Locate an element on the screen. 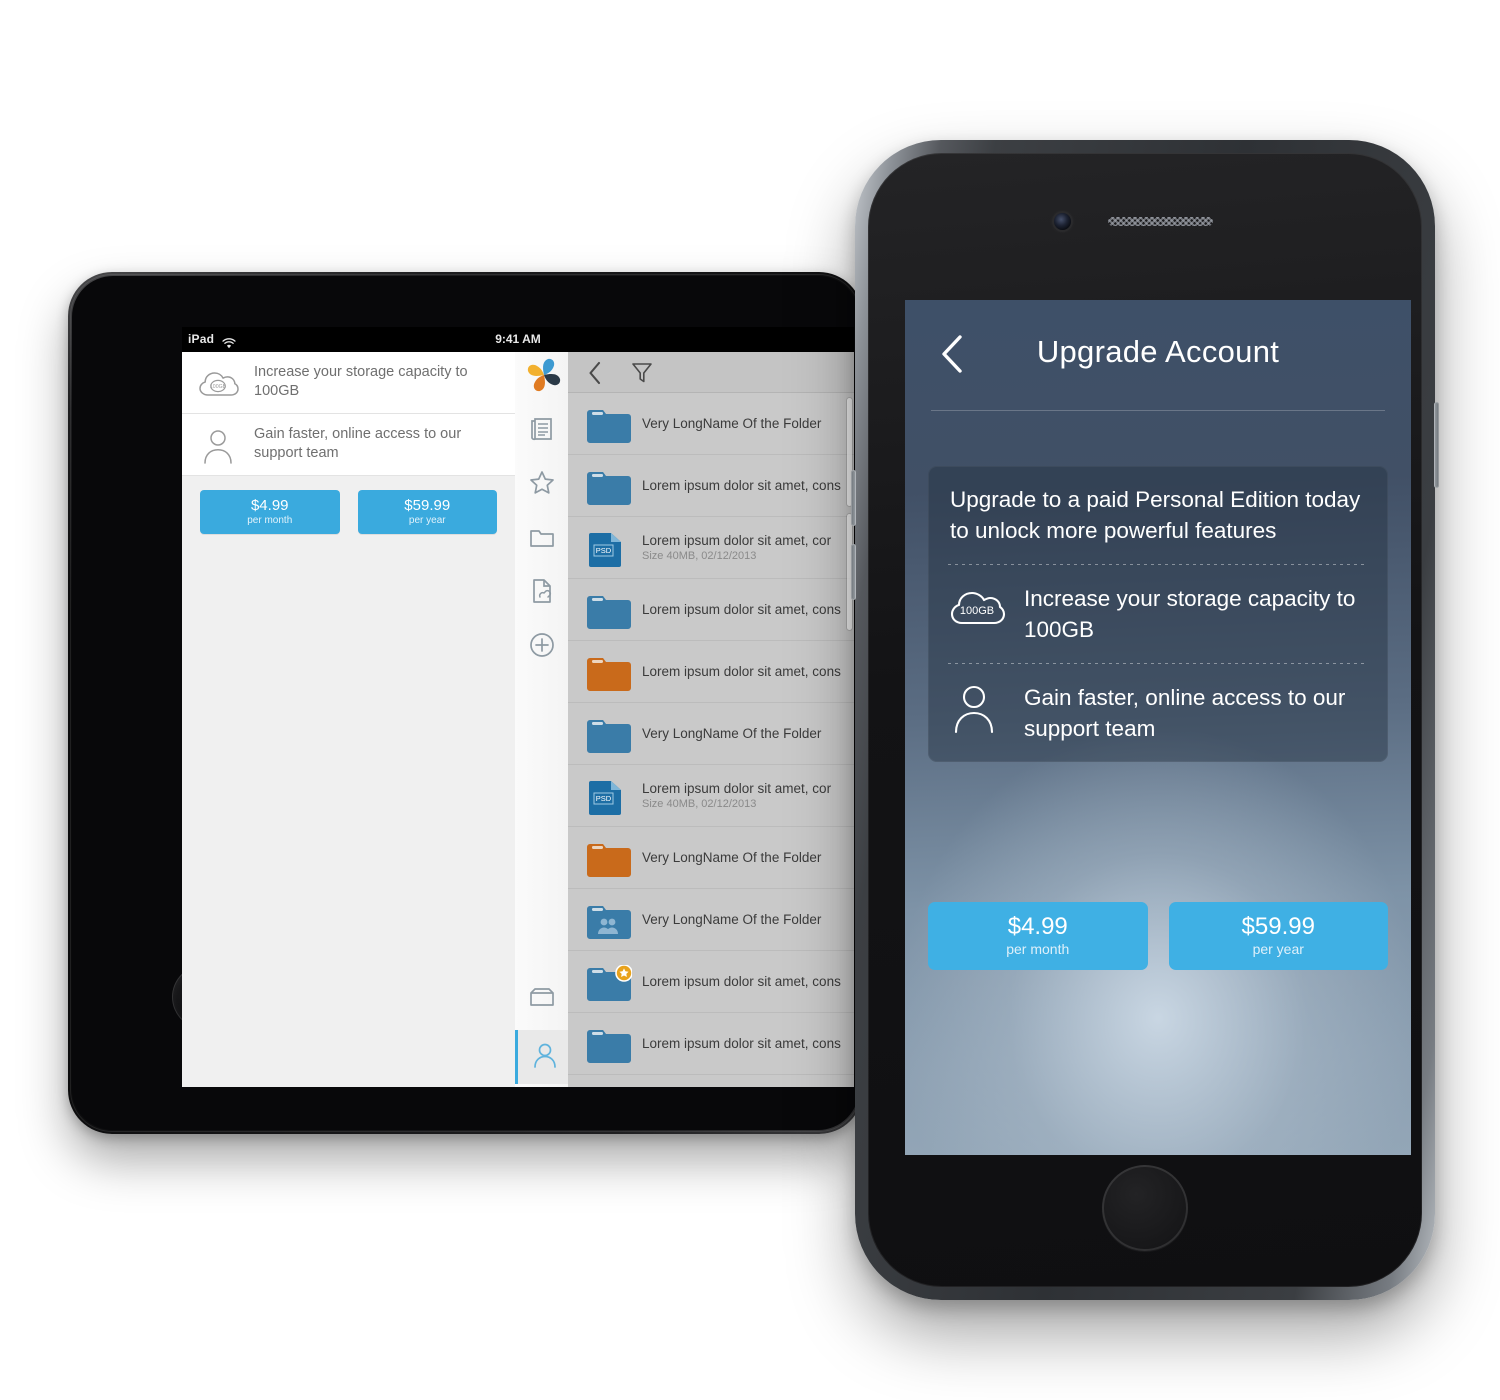 The height and width of the screenshot is (1400, 1500). rail-item-person is located at coordinates (543, 1057).